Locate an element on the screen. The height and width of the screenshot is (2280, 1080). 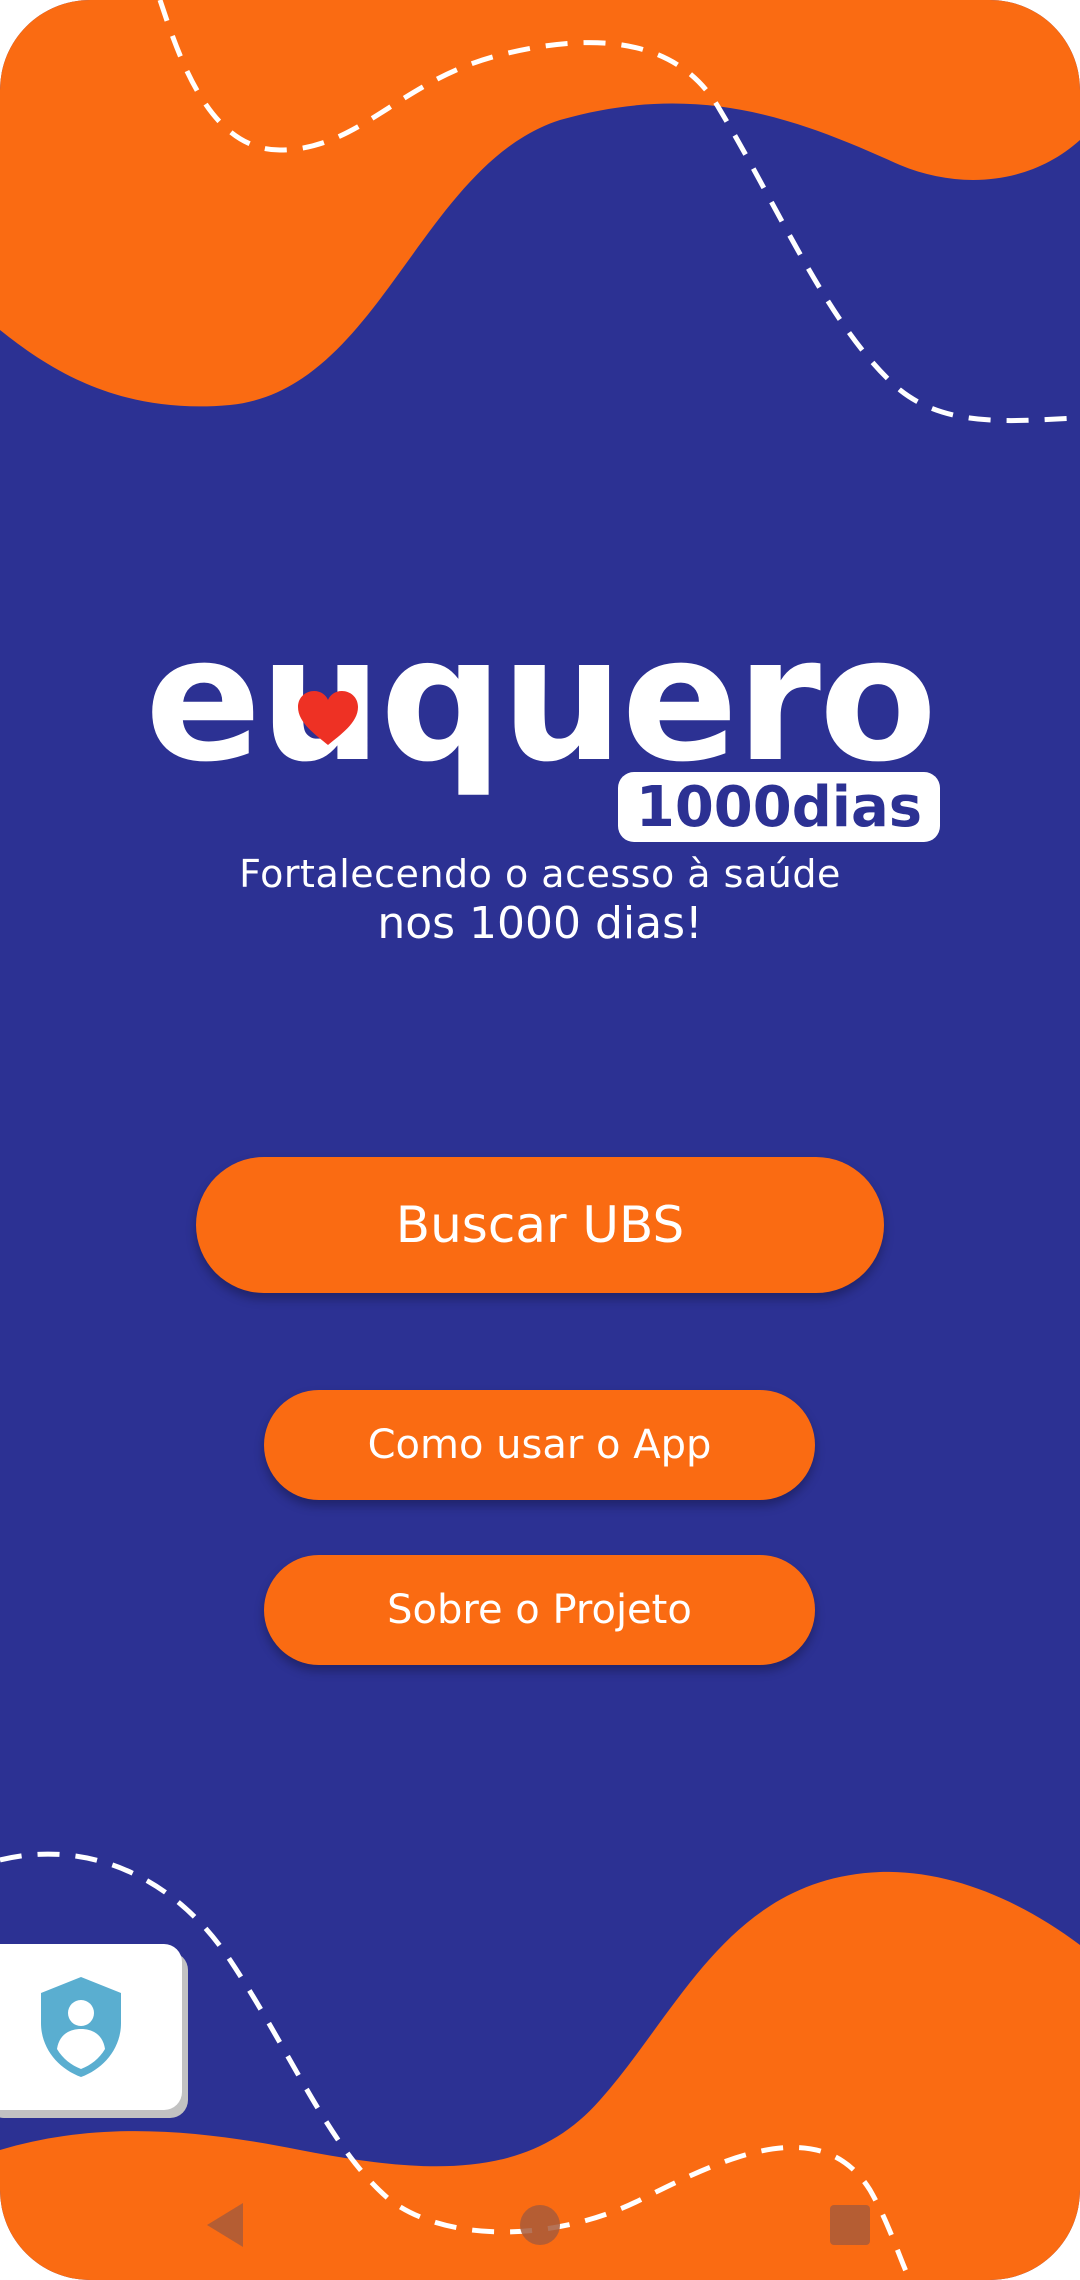
shield-user-icon is located at coordinates (81, 2027).